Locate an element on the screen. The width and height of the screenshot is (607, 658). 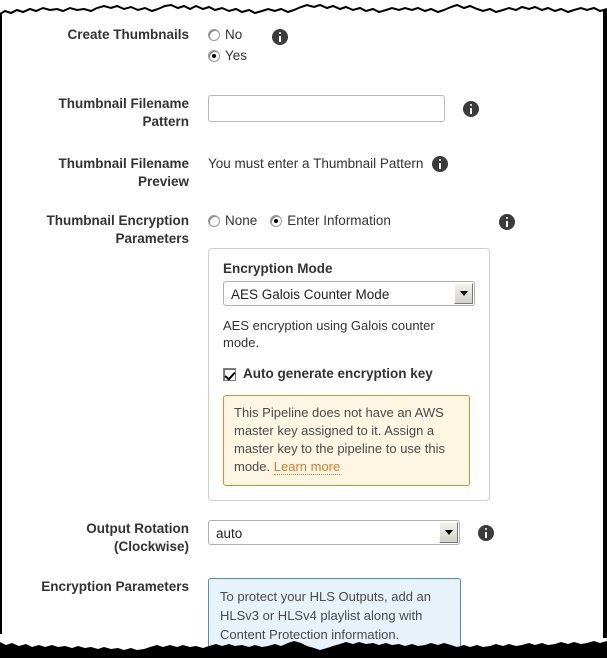
radio-option-none: None is located at coordinates (232, 221).